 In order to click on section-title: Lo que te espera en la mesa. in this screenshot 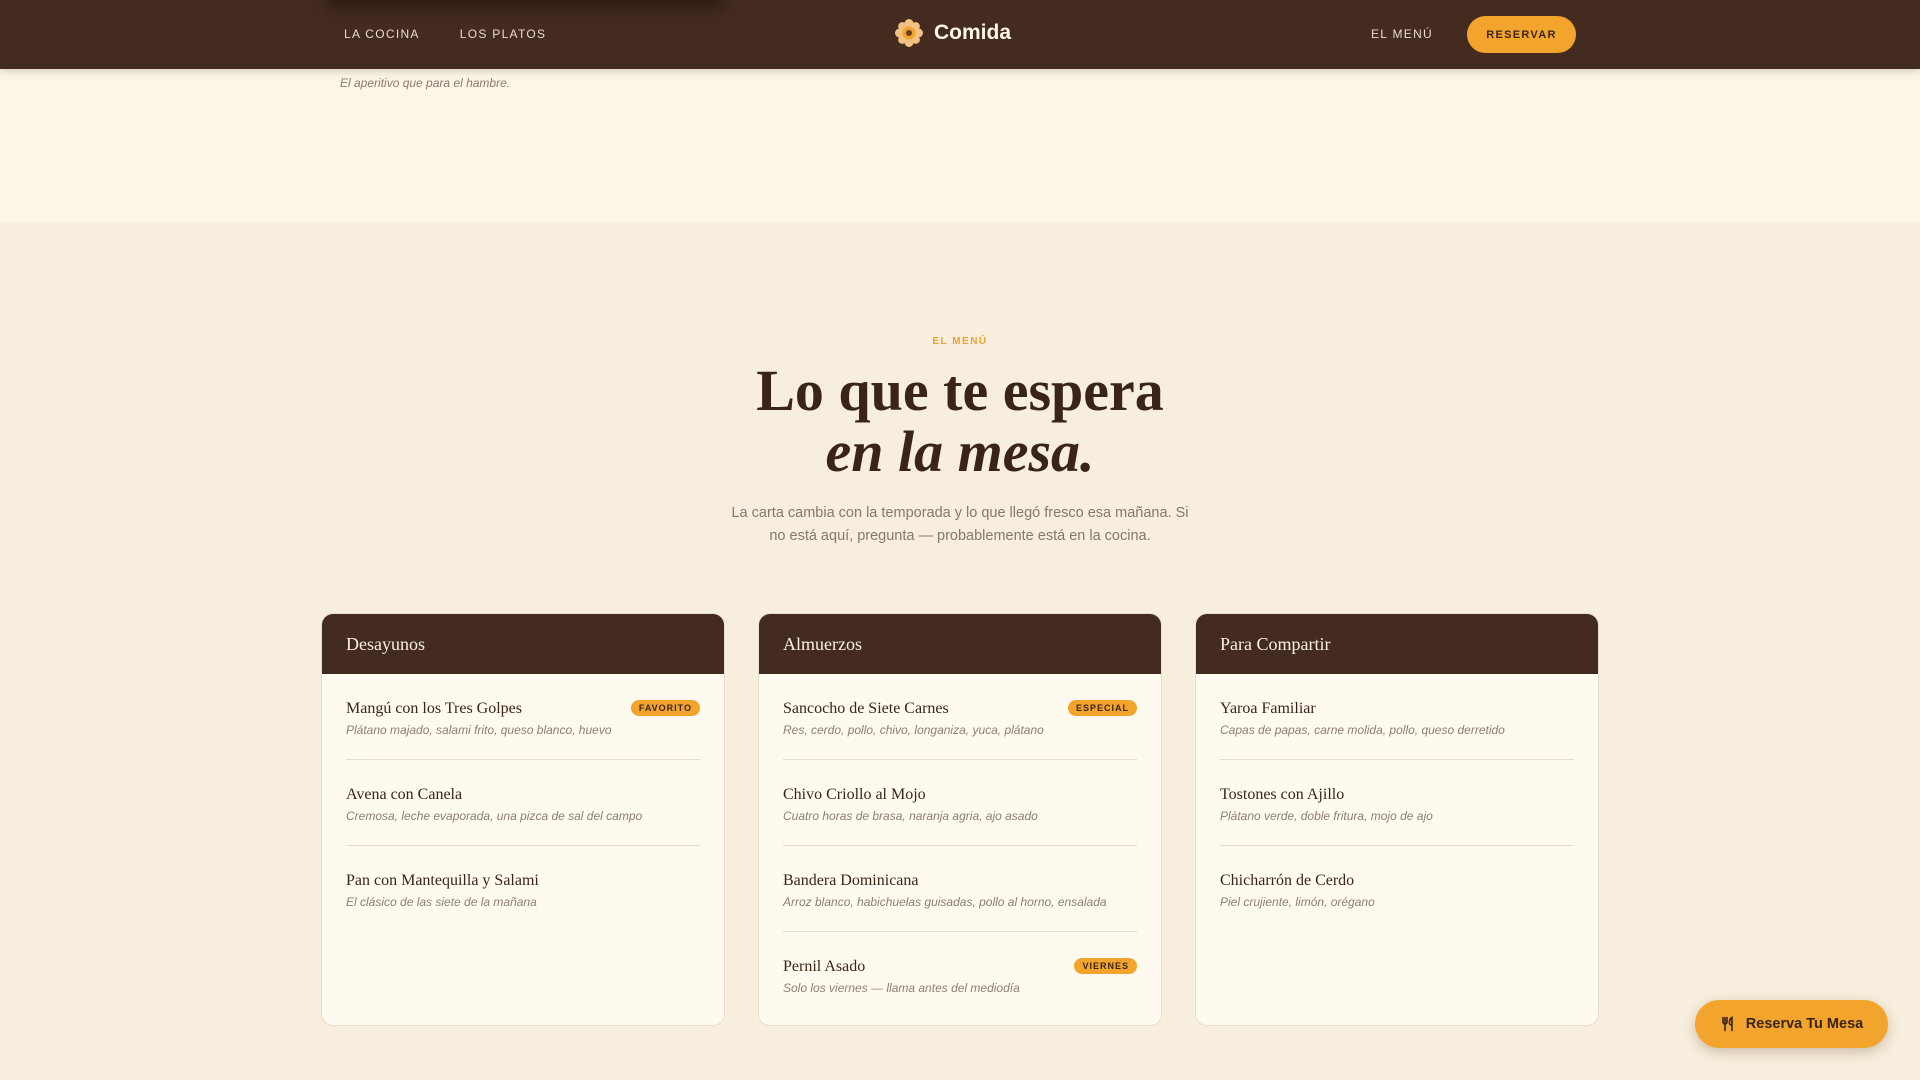, I will do `click(960, 421)`.